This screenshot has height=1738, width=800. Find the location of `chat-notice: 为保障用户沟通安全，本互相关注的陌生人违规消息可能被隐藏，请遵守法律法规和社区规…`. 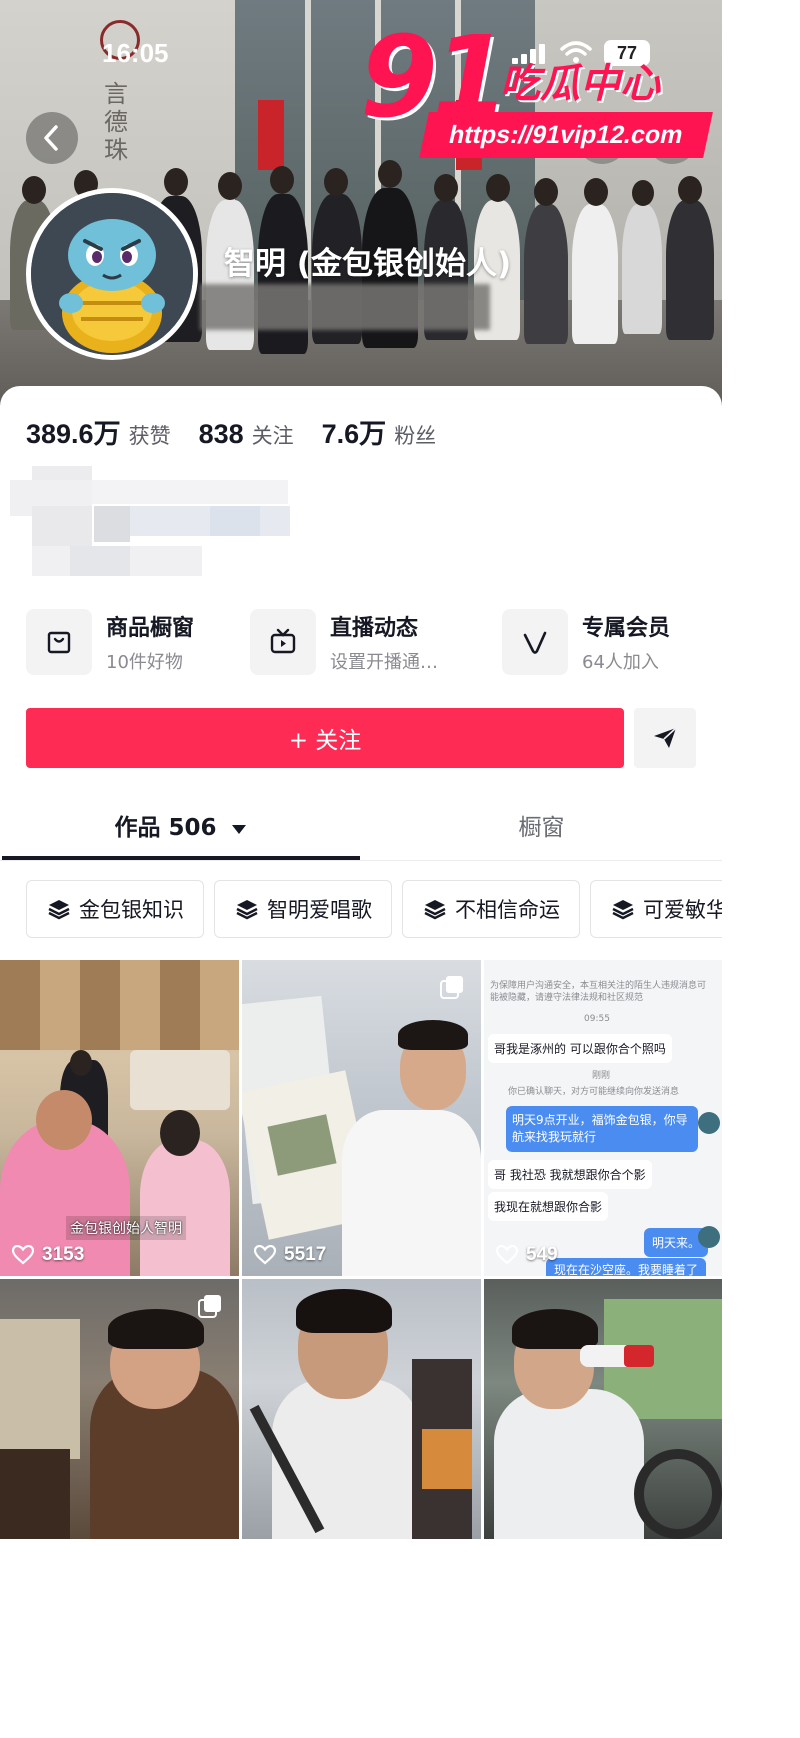

chat-notice: 为保障用户沟通安全，本互相关注的陌生人违规消息可能被隐藏，请遵守法律法规和社区规… is located at coordinates (598, 992).